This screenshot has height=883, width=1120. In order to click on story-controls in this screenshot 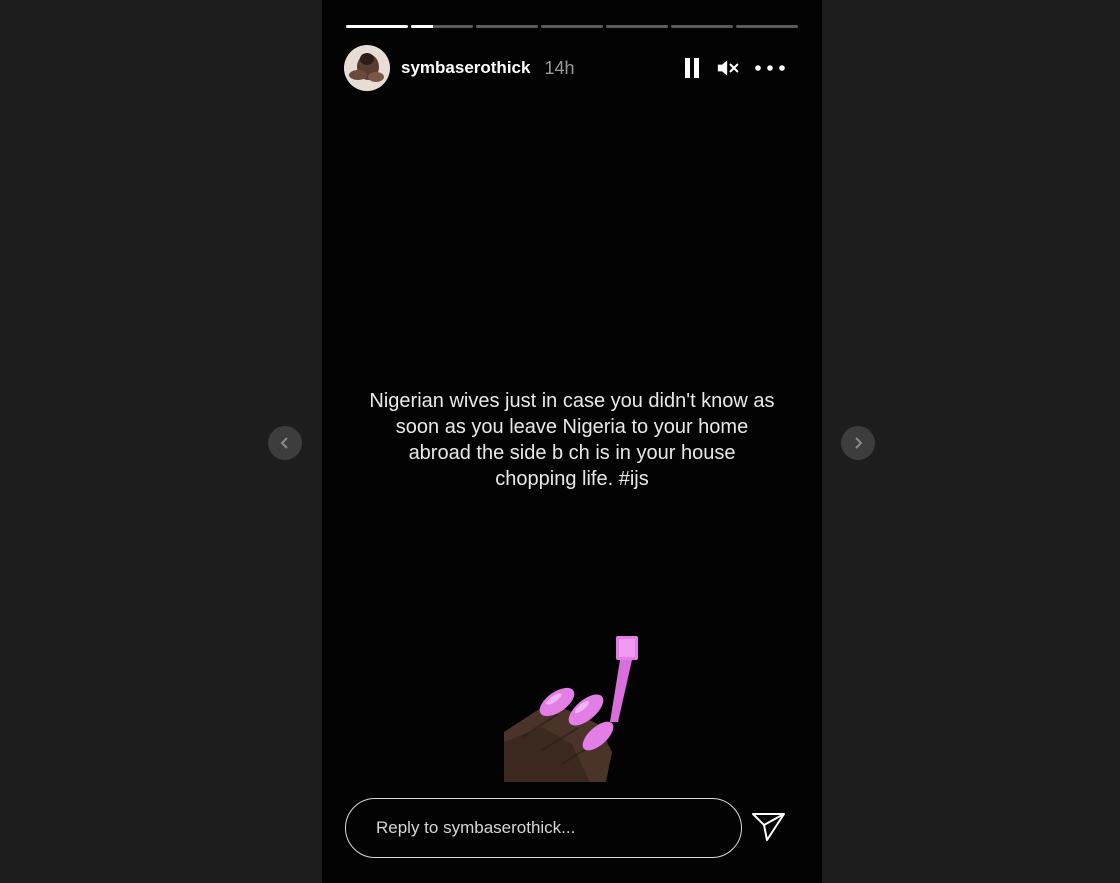, I will do `click(740, 68)`.